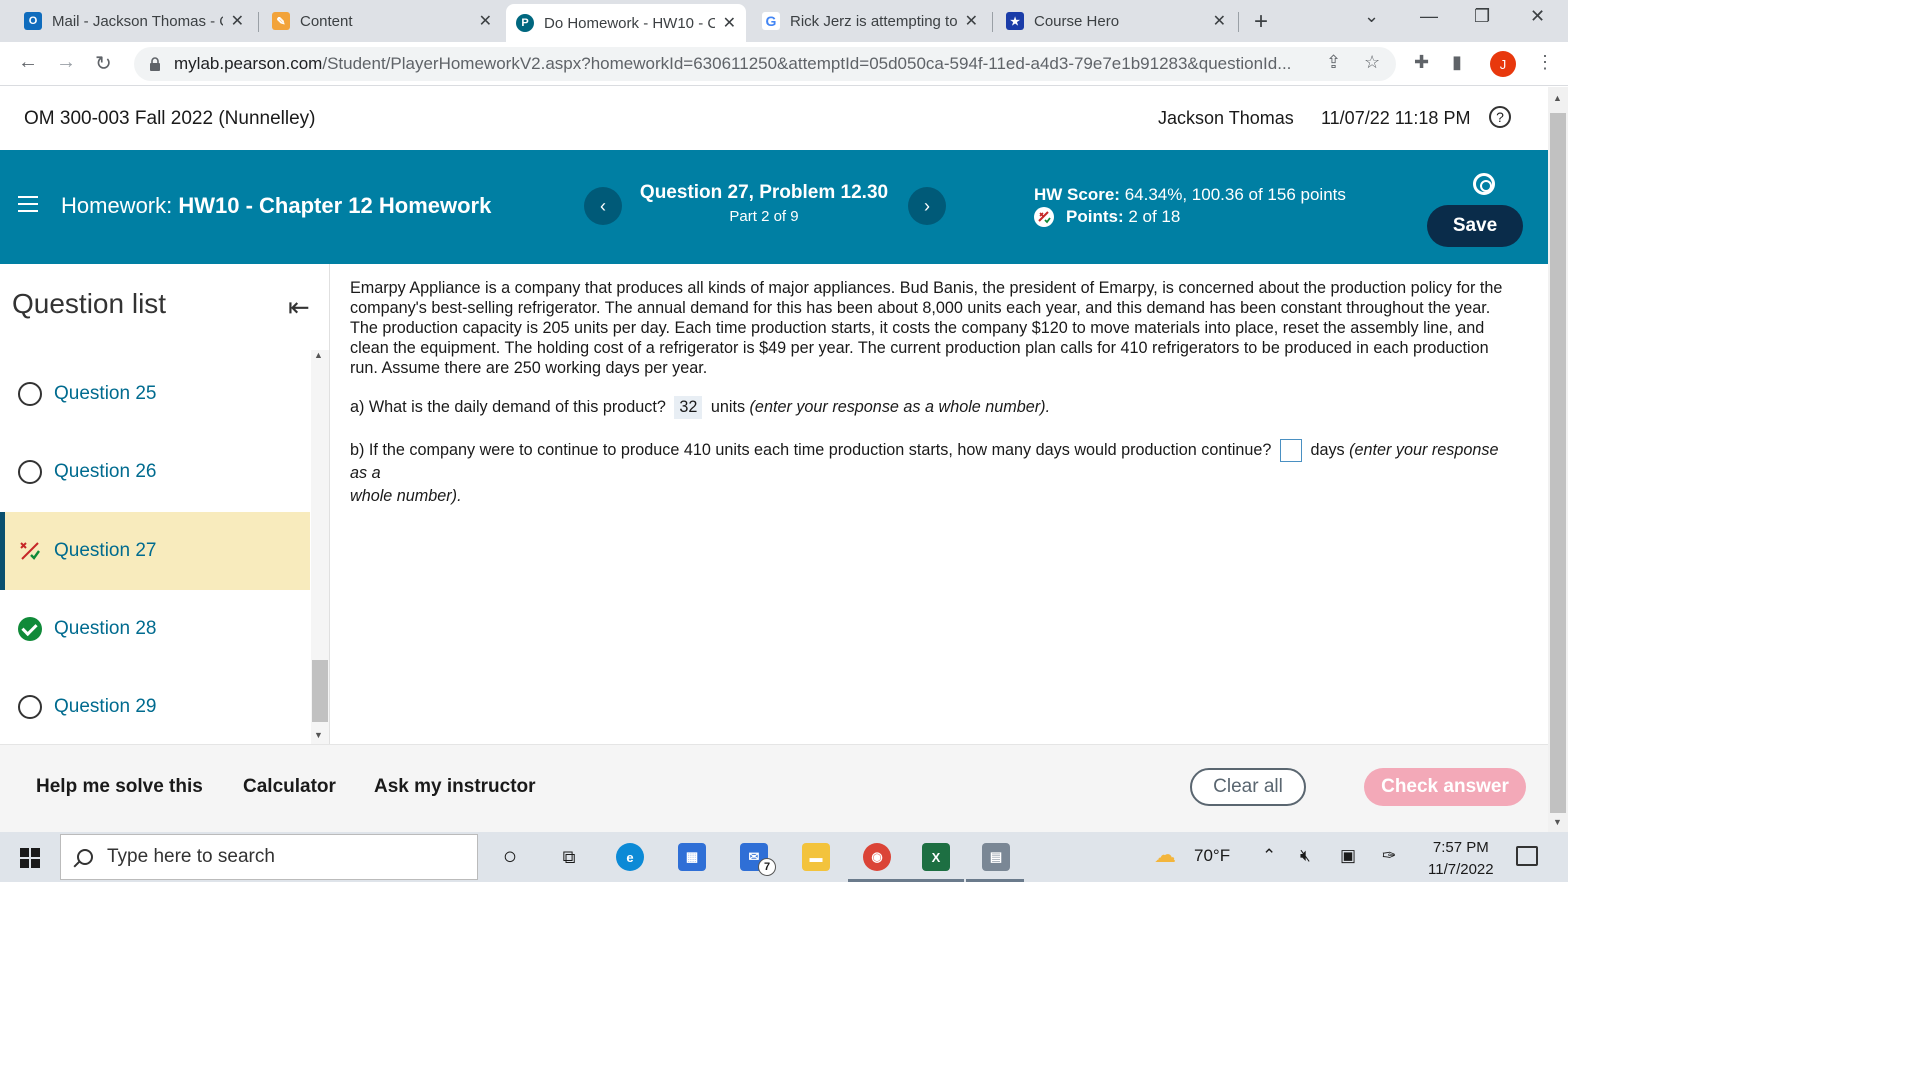 Image resolution: width=1920 pixels, height=1080 pixels. Describe the element at coordinates (1558, 463) in the screenshot. I see `page-scrollbar-thumb` at that location.